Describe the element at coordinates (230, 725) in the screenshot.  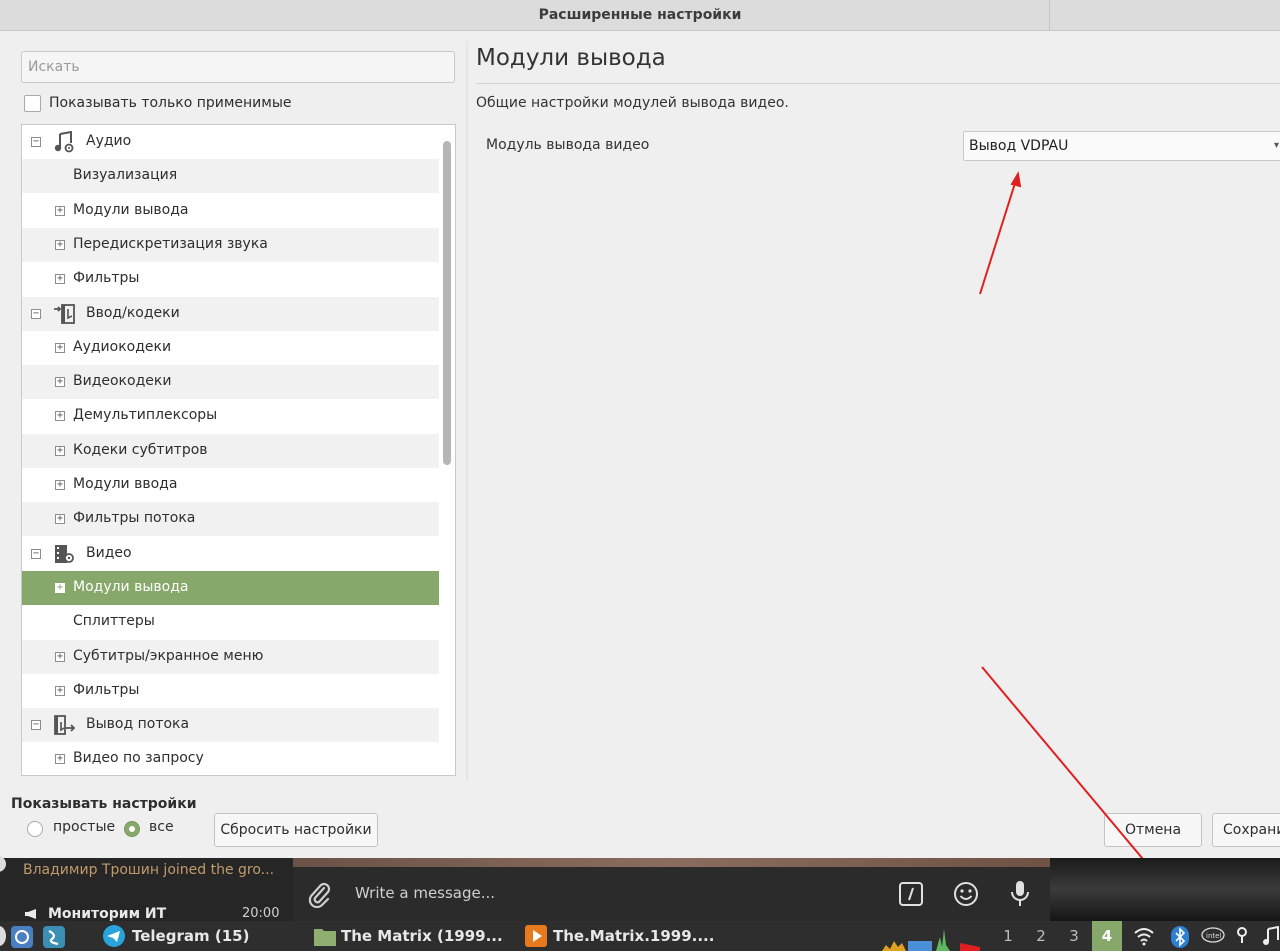
I see `tree-category: − Вывод потока` at that location.